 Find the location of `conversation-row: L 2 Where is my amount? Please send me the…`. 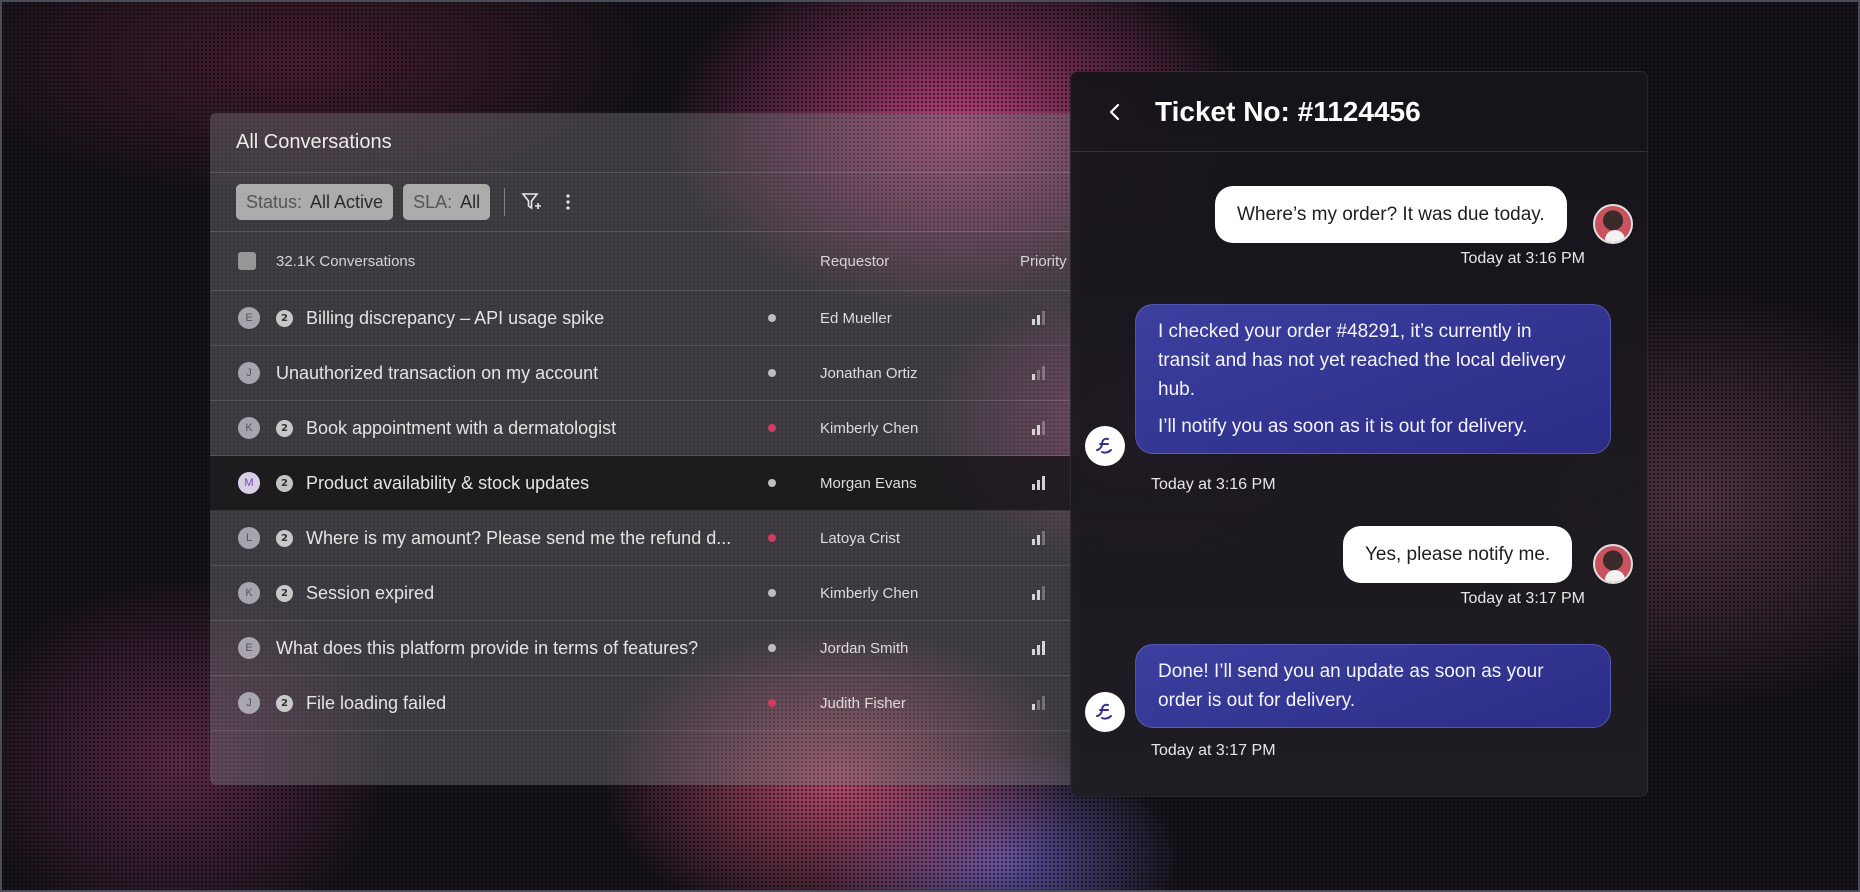

conversation-row: L 2 Where is my amount? Please send me the… is located at coordinates (645, 538).